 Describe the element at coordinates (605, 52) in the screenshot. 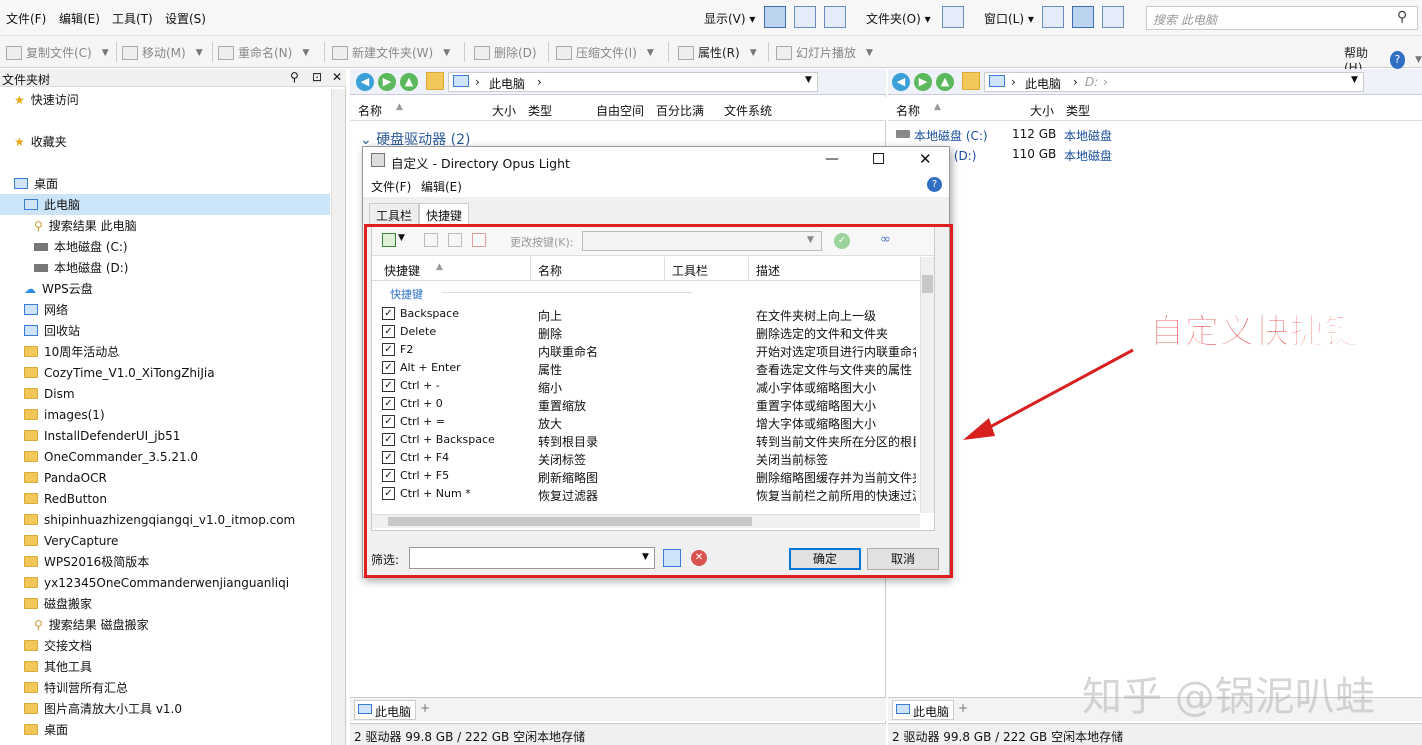

I see `compress-button: 压缩文件(I)▼` at that location.